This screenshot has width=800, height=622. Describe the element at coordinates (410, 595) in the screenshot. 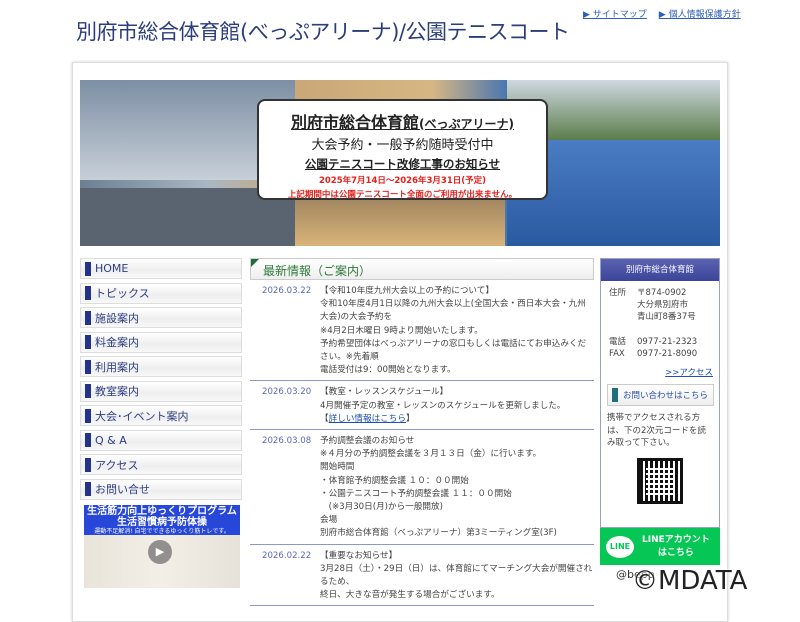

I see `news-text: 終日、大きな音が発生する場合がございます。` at that location.